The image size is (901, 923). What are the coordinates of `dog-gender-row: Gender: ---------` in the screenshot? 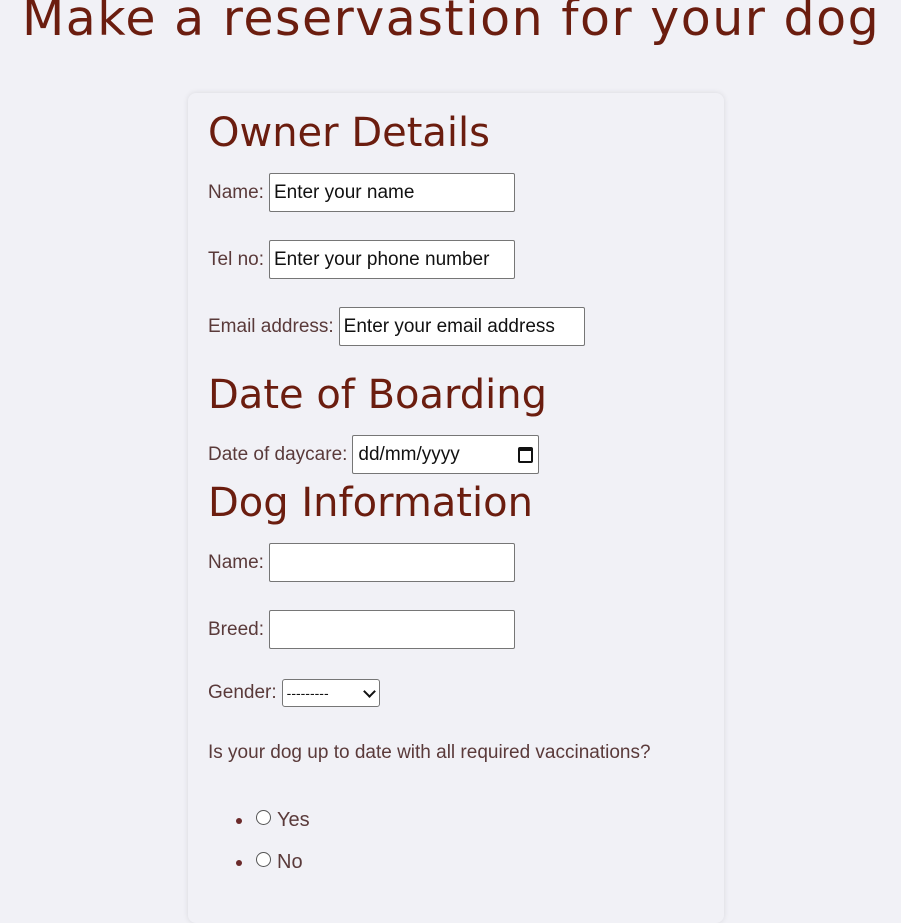 It's located at (294, 693).